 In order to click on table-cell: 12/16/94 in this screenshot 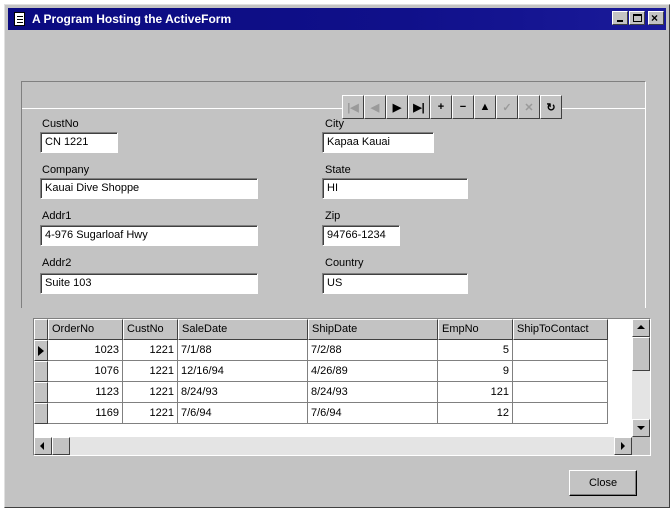, I will do `click(243, 371)`.